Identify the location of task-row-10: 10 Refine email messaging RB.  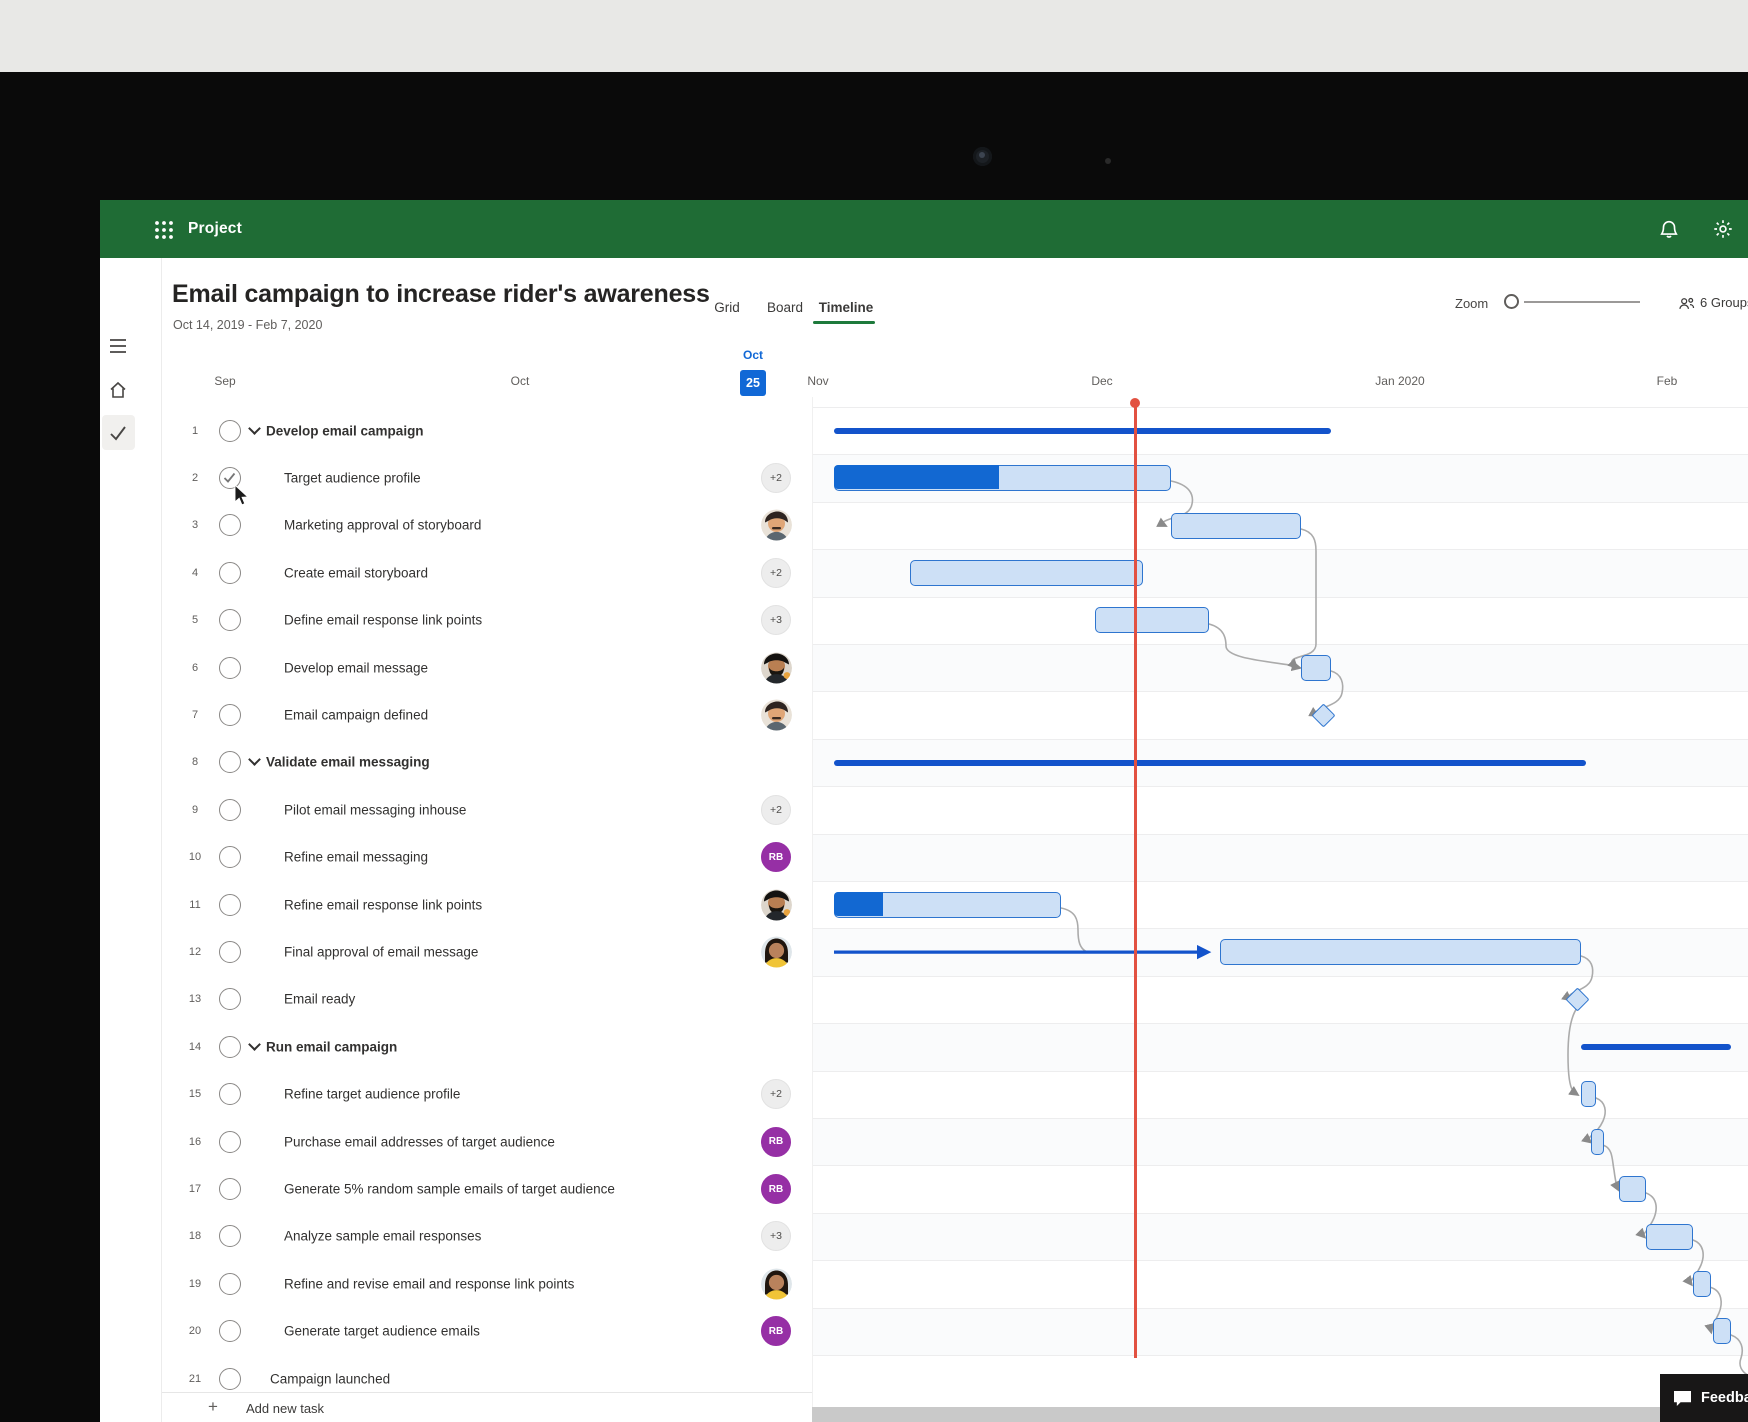
(487, 857).